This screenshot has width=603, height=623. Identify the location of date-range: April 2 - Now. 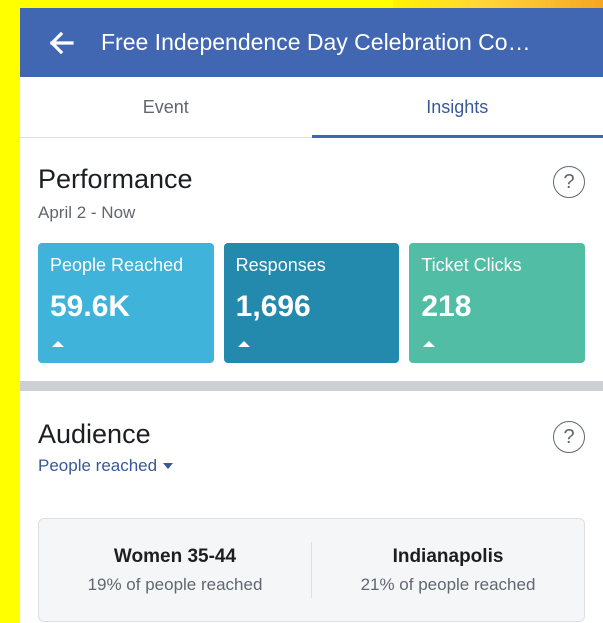
(87, 212).